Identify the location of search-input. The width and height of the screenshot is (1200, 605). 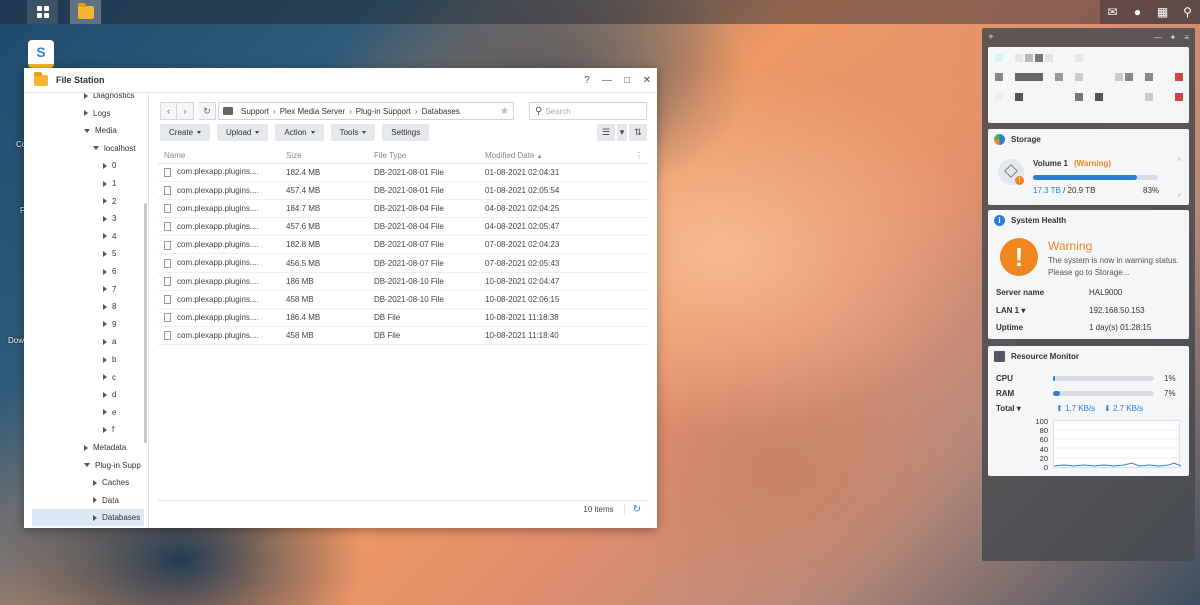
(585, 111).